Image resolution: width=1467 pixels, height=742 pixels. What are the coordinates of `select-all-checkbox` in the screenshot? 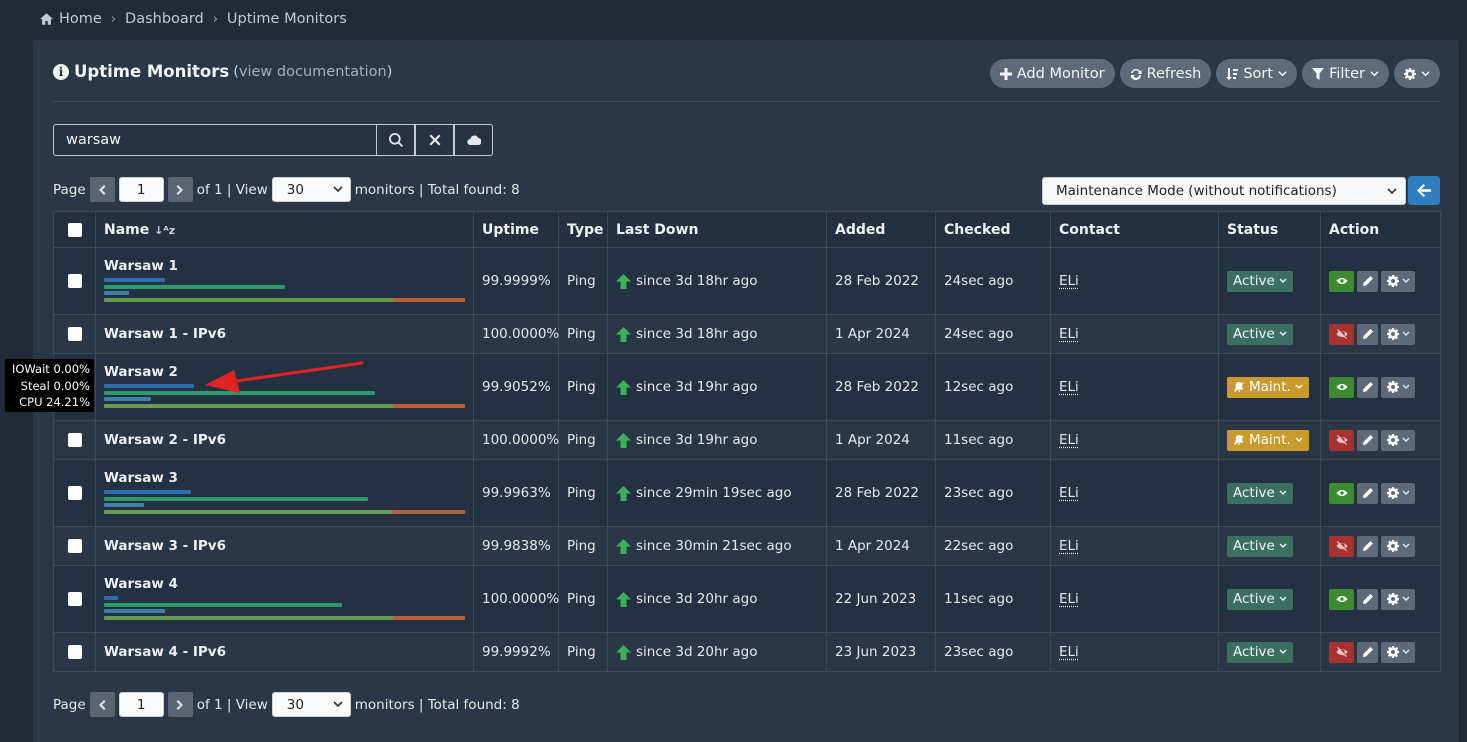 It's located at (74, 229).